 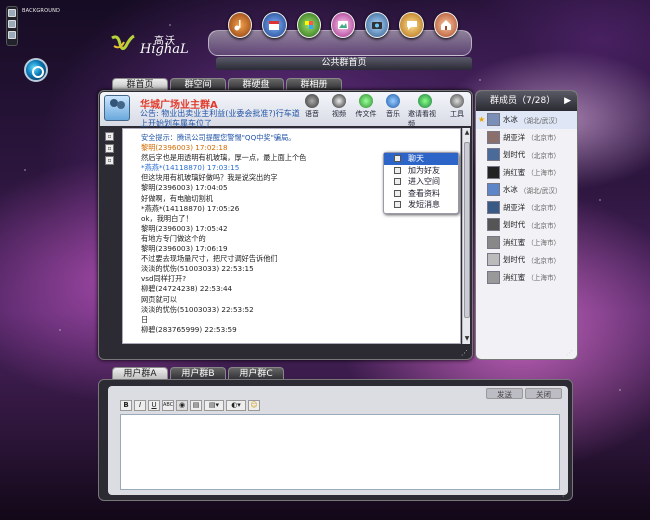 What do you see at coordinates (526, 101) in the screenshot?
I see `member-header: 群成员（7/28） ▶` at bounding box center [526, 101].